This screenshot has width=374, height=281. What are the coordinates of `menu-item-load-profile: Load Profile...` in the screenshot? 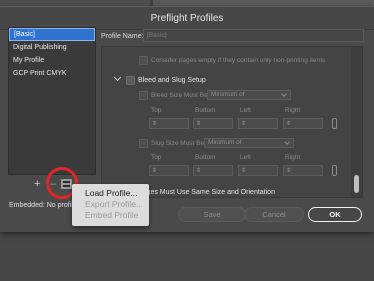 It's located at (110, 193).